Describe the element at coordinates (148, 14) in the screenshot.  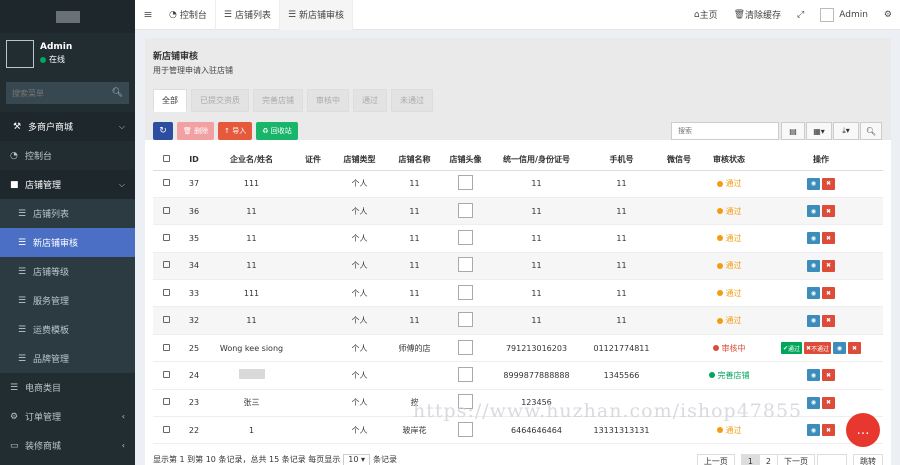
I see `menu-toggle-icon: ≡` at that location.